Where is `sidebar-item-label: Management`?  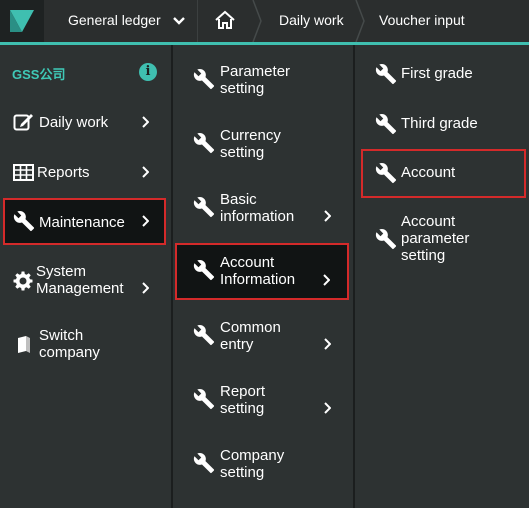
sidebar-item-label: Management is located at coordinates (80, 288).